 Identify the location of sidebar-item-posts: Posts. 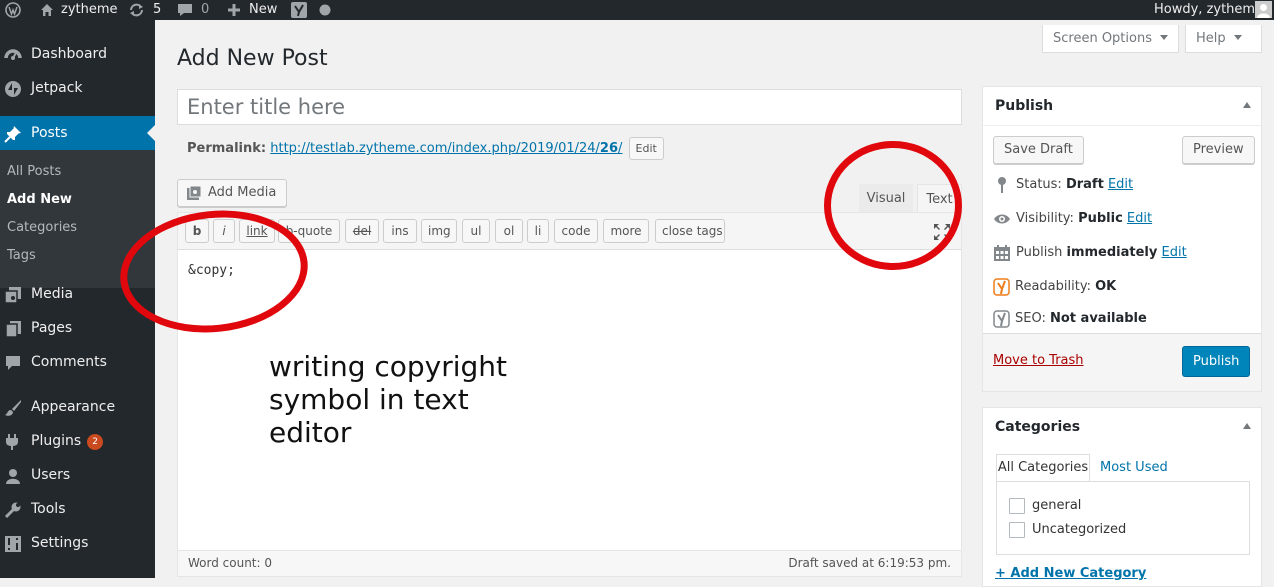
(77, 133).